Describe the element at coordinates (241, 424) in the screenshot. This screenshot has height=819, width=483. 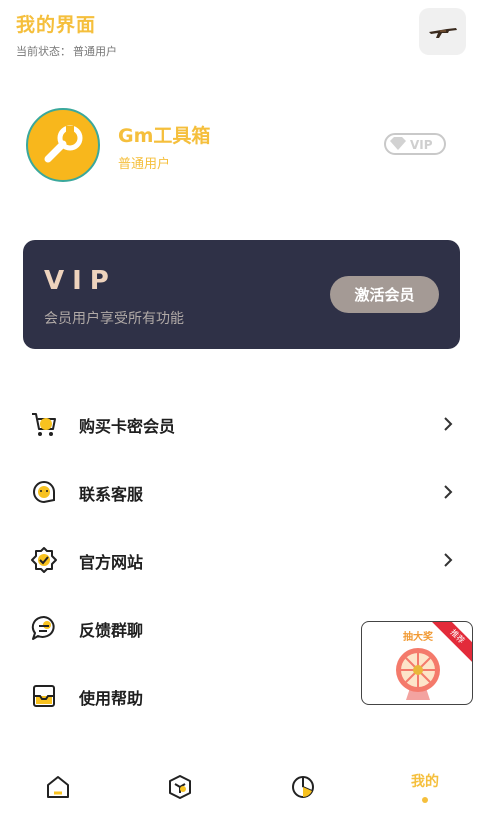
I see `menu-item-buy-card: 购买卡密会员` at that location.